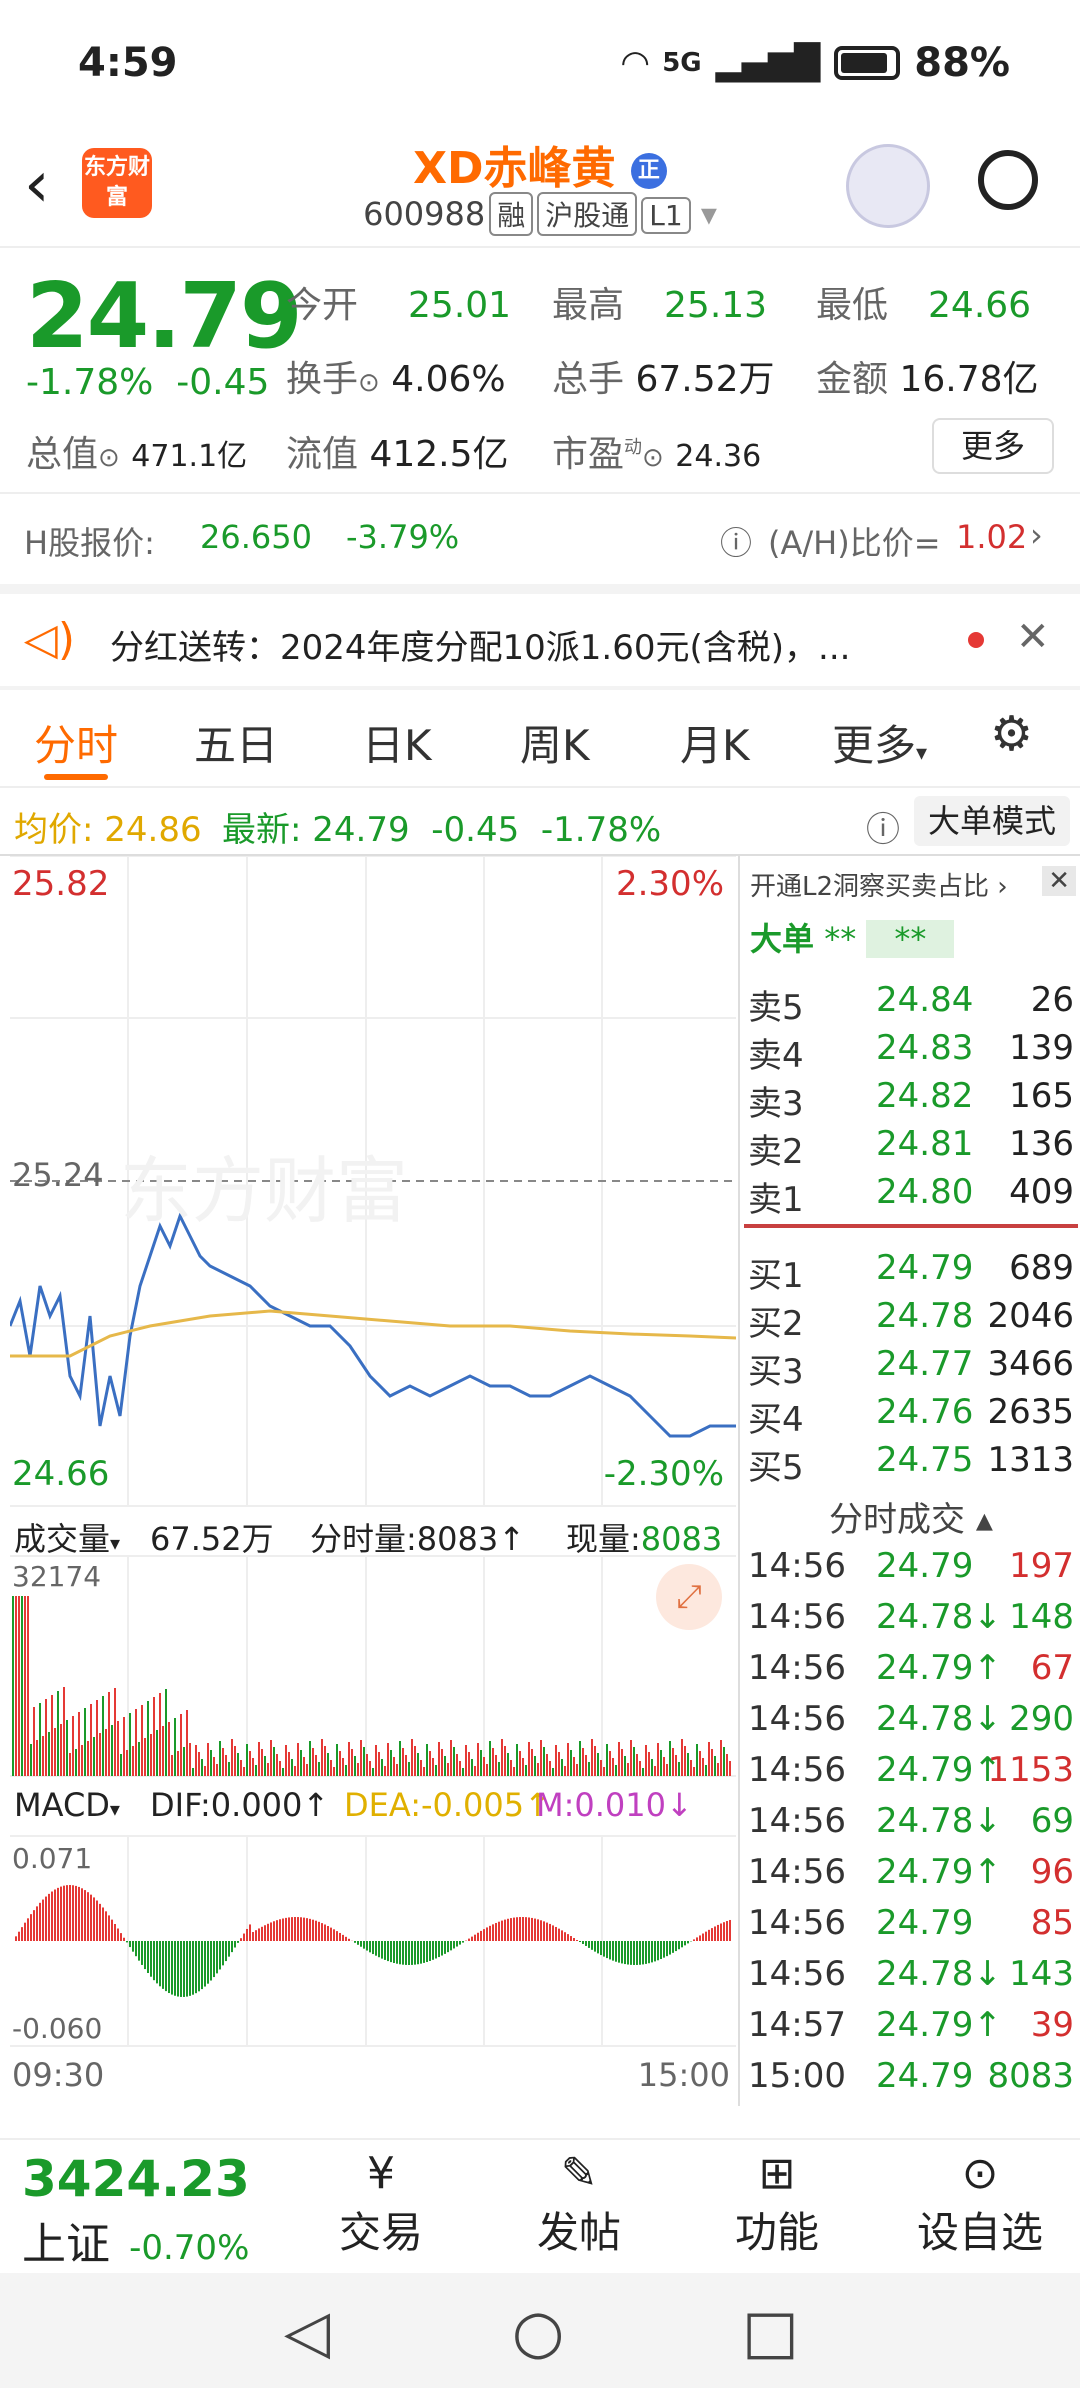  Describe the element at coordinates (307, 2332) in the screenshot. I see `back-nav-icon: ◁` at that location.